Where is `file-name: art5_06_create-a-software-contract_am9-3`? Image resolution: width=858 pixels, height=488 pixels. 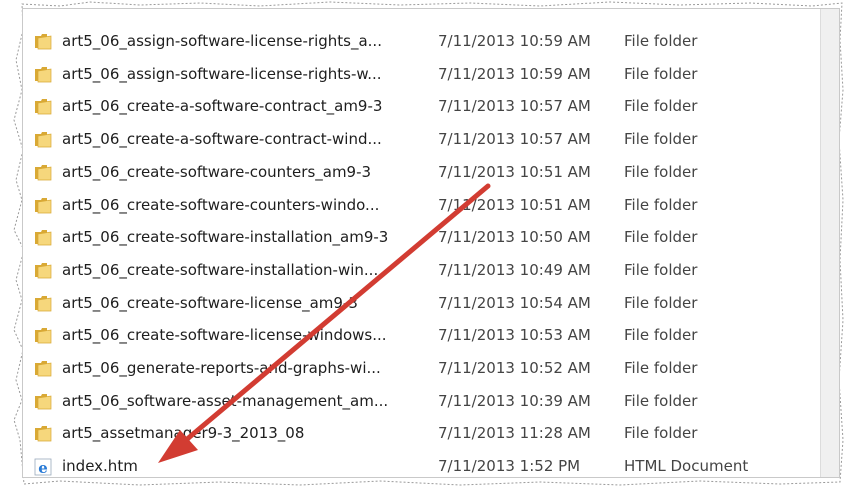
file-name: art5_06_create-a-software-contract_am9-3 is located at coordinates (222, 106).